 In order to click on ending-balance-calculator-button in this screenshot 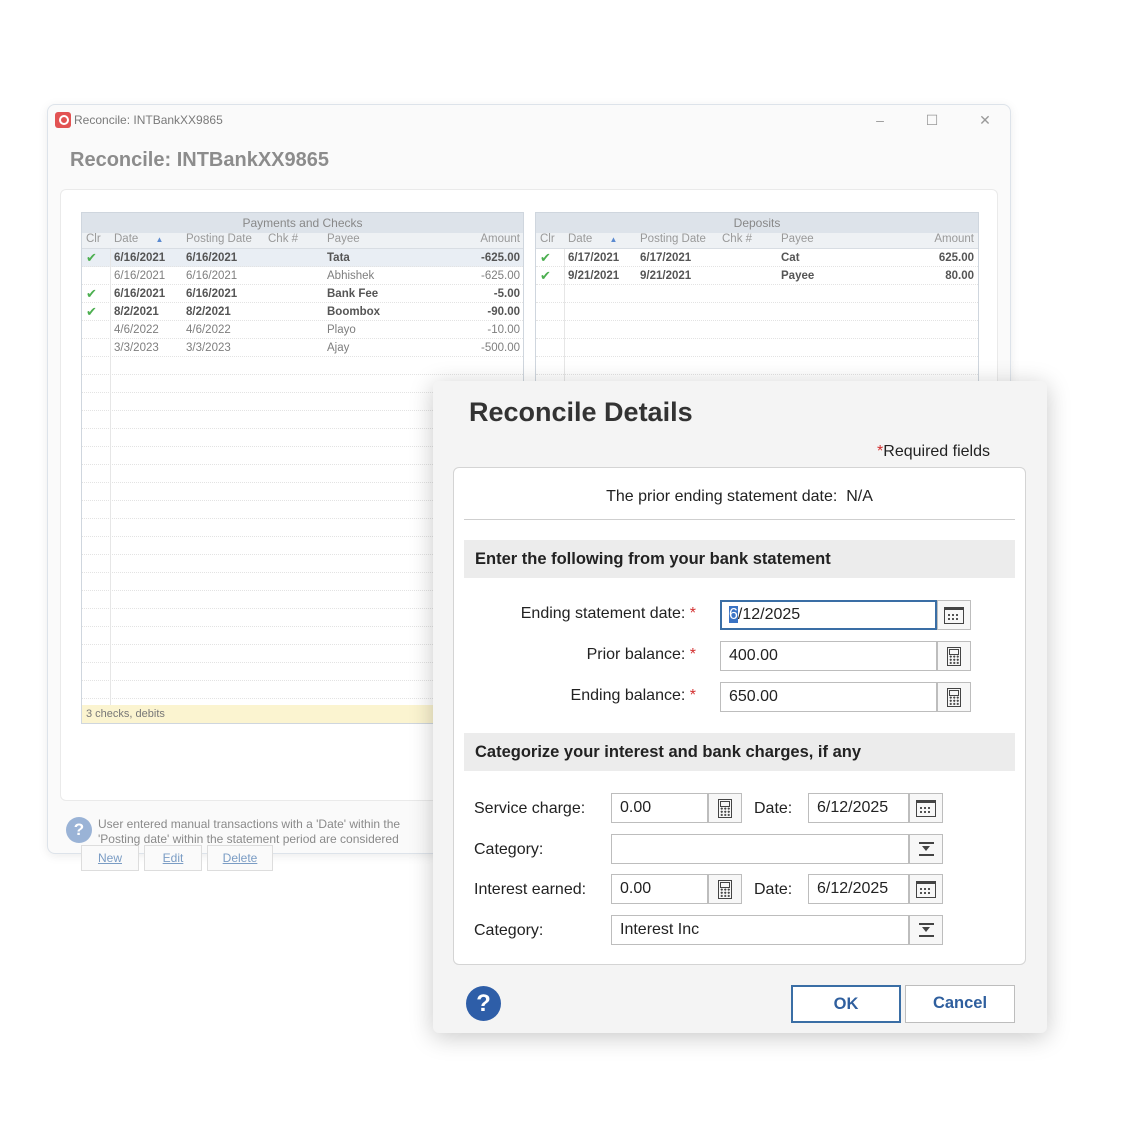, I will do `click(954, 697)`.